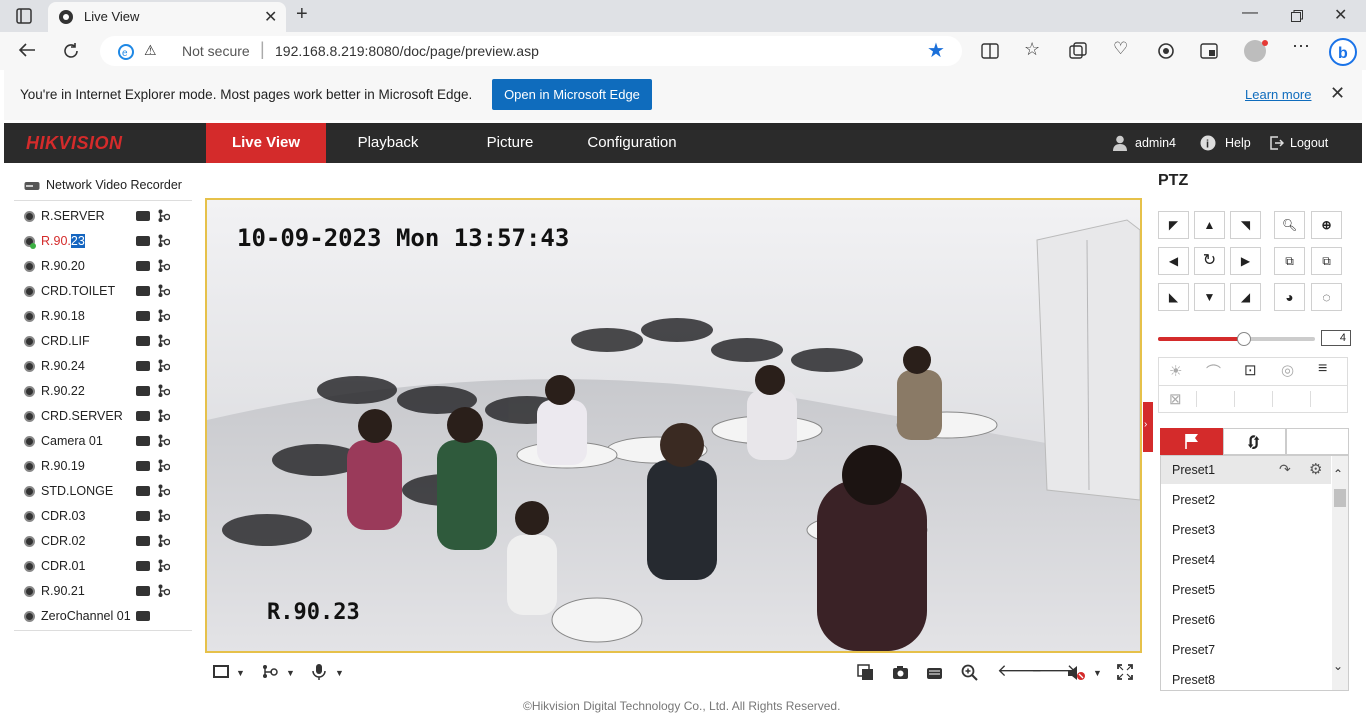 The height and width of the screenshot is (728, 1366). I want to click on camera-item: CDR.03, so click(97, 516).